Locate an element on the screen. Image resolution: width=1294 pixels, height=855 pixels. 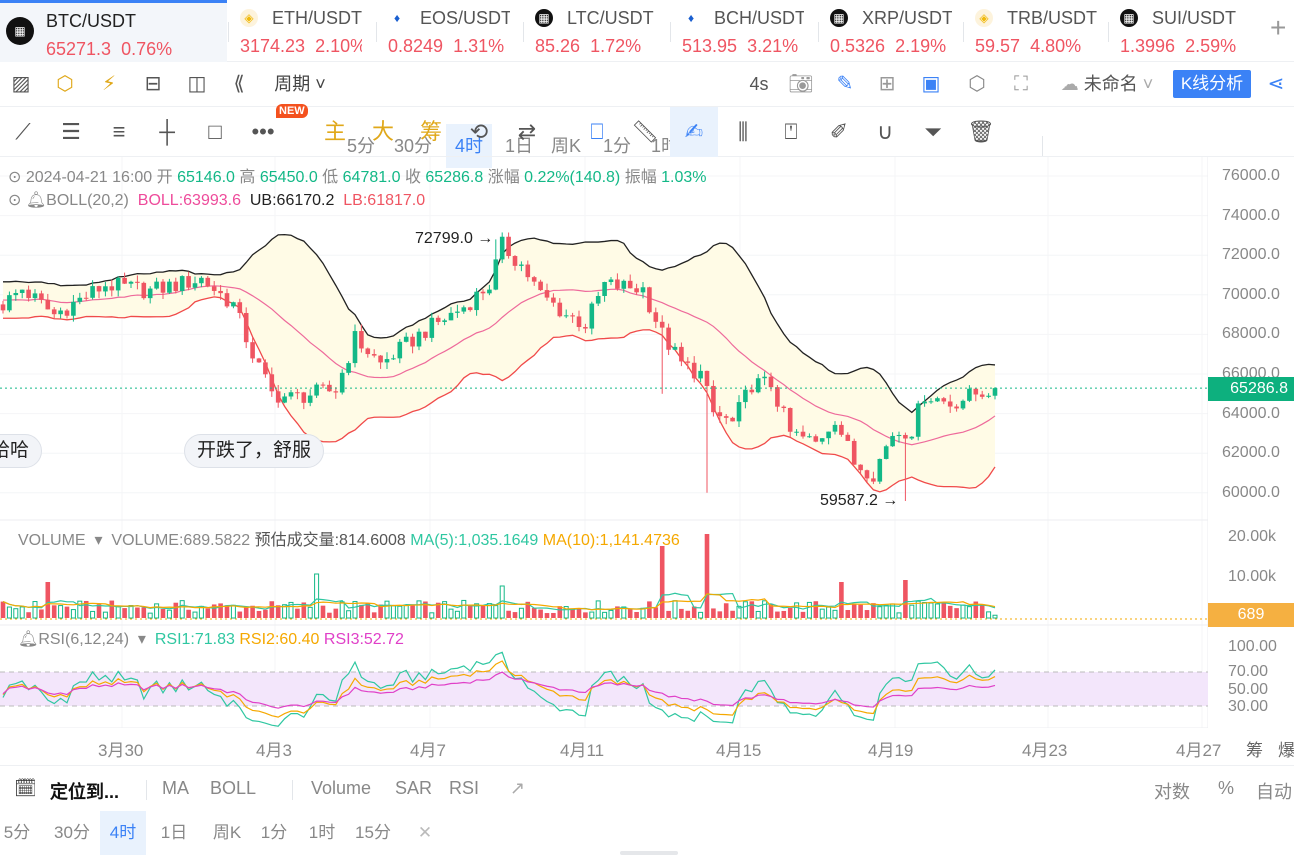
close-icon: ✕ is located at coordinates (425, 833).